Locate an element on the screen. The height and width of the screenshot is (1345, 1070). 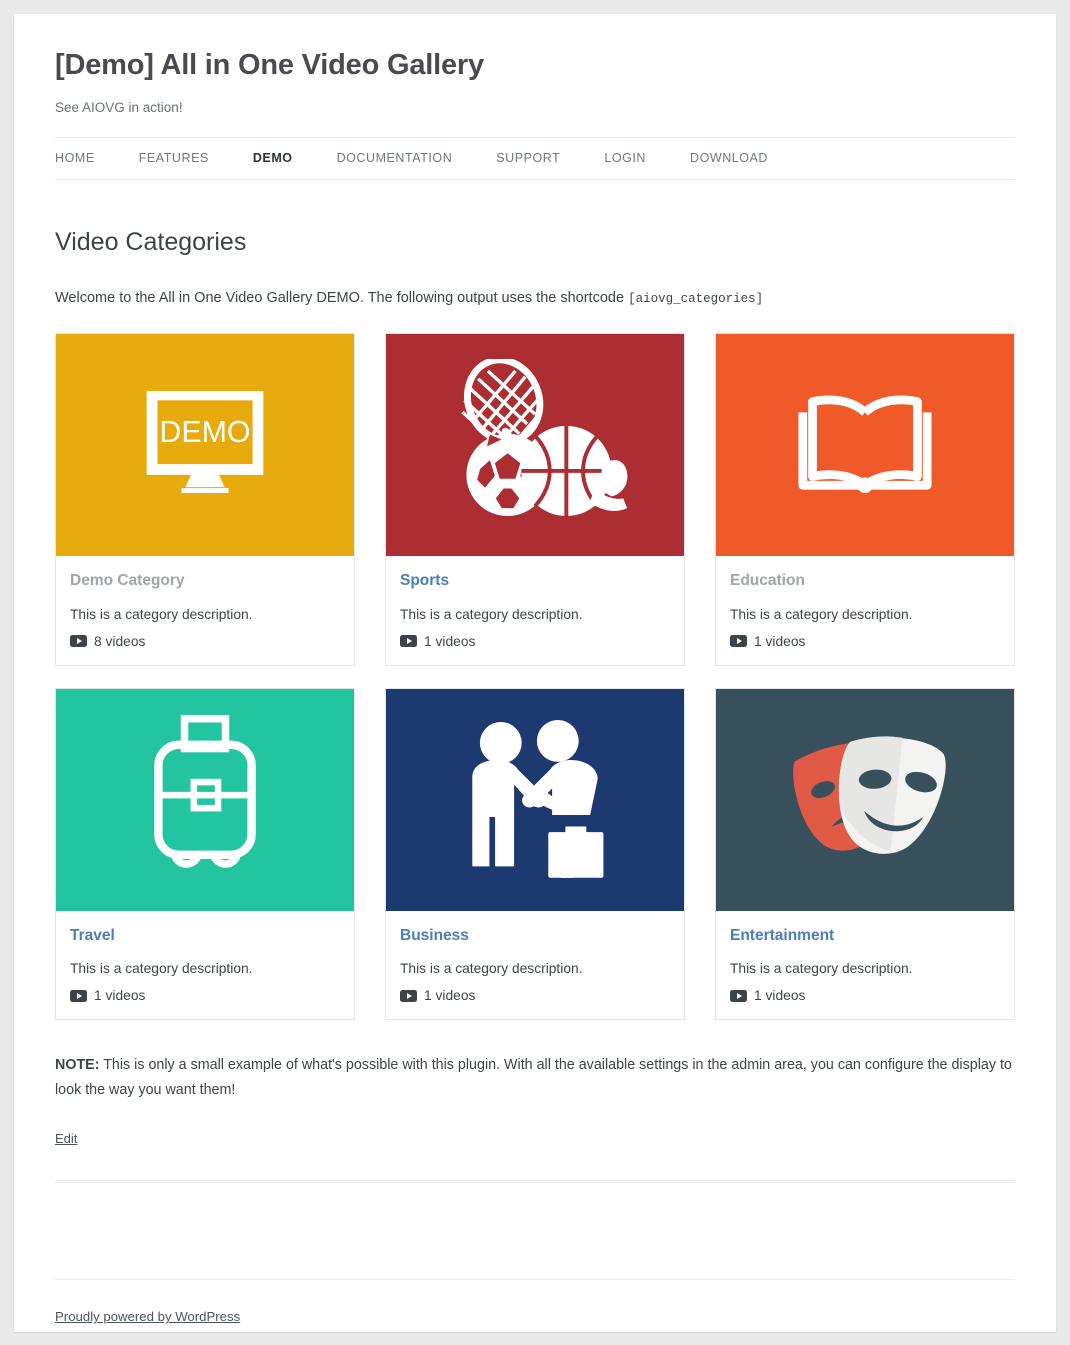
theater-masks-icon is located at coordinates (865, 799).